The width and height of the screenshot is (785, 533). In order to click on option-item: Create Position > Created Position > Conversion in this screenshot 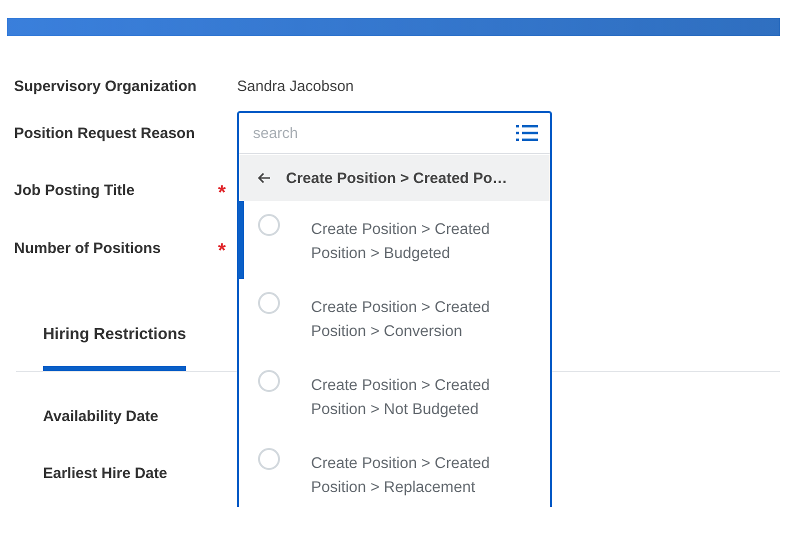, I will do `click(394, 318)`.